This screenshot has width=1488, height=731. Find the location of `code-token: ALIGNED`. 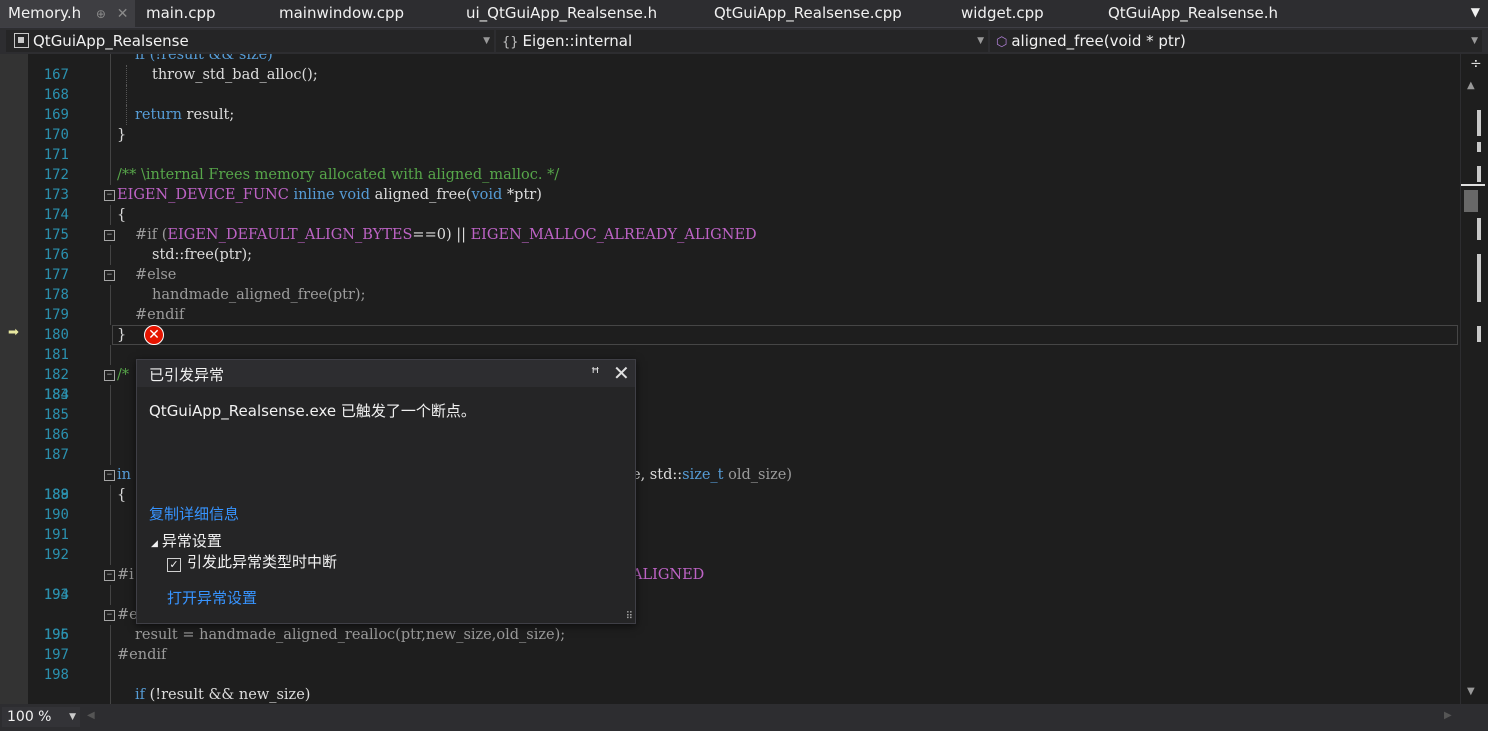

code-token: ALIGNED is located at coordinates (668, 575).